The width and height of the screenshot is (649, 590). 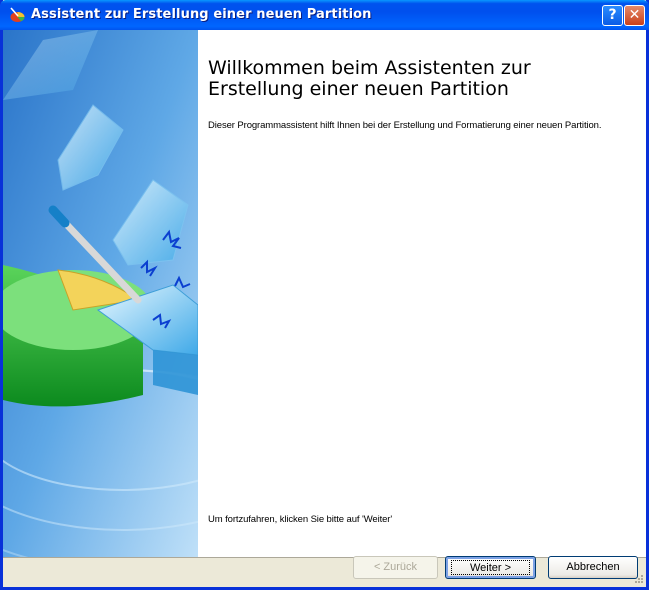 What do you see at coordinates (634, 15) in the screenshot?
I see `close-button: ✕` at bounding box center [634, 15].